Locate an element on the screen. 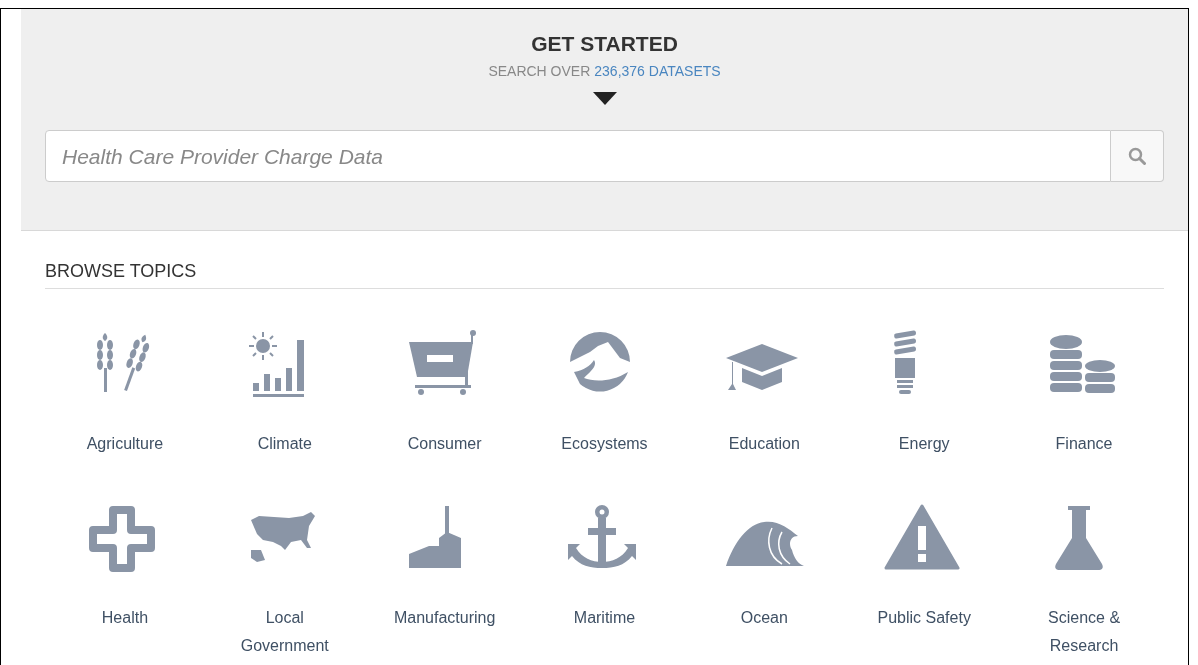 This screenshot has height=665, width=1198. search-field: Health Care Provider Charge Data is located at coordinates (578, 156).